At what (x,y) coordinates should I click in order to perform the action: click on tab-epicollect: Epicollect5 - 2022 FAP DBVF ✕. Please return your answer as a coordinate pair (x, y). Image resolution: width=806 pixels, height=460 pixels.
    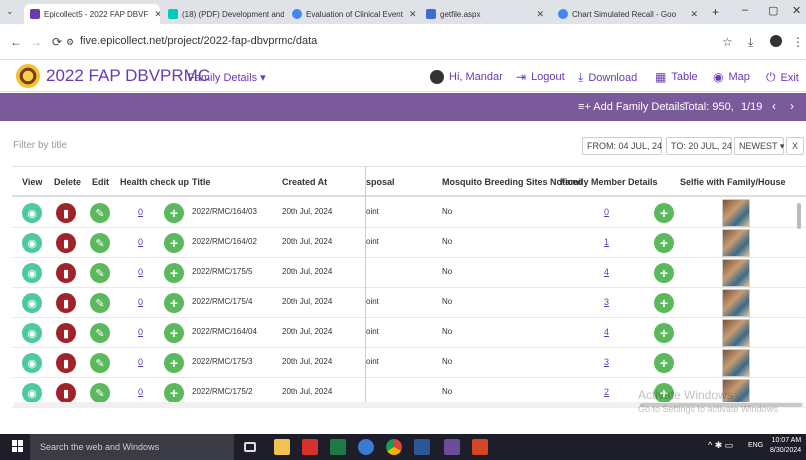
    Looking at the image, I should click on (92, 14).